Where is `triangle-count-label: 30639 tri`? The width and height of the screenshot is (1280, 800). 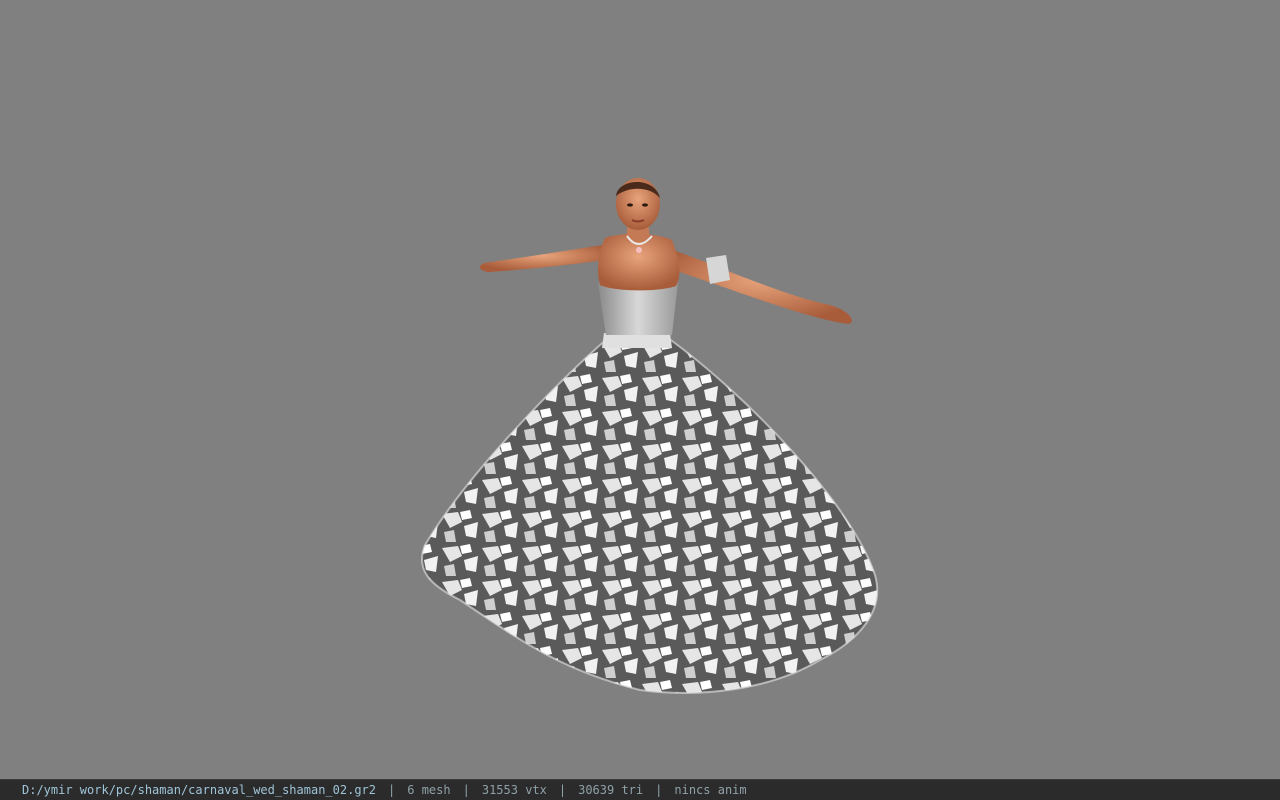
triangle-count-label: 30639 tri is located at coordinates (611, 790).